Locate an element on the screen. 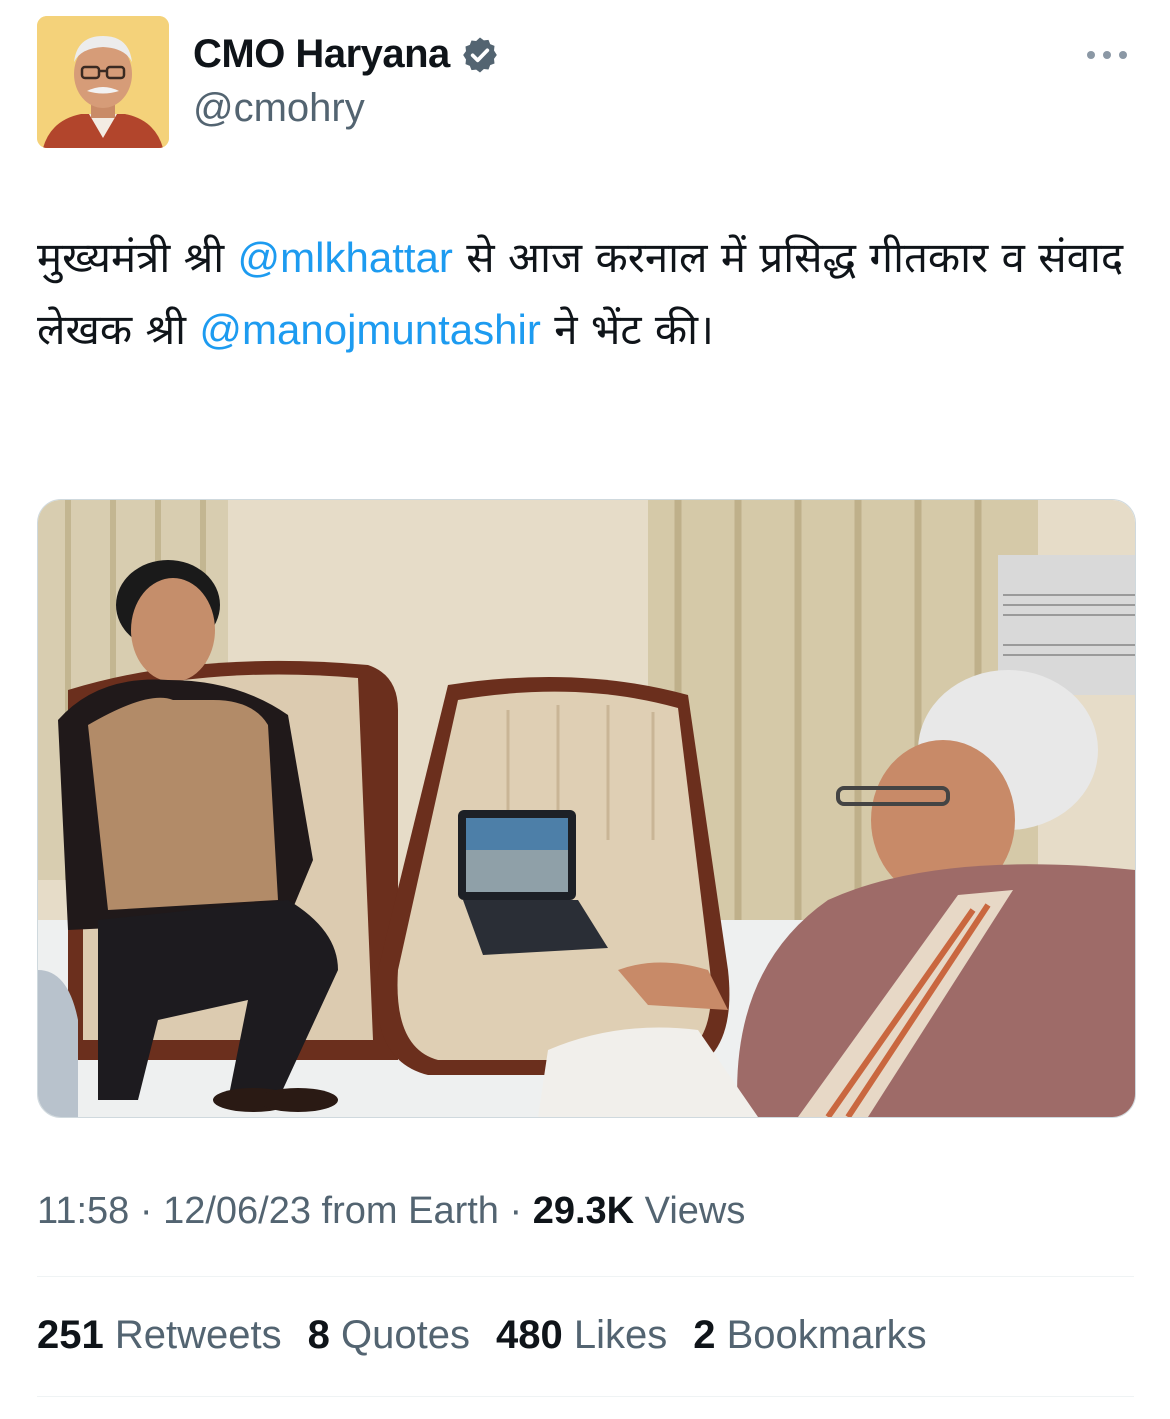 The height and width of the screenshot is (1419, 1170). author-name-row: CMO Haryana is located at coordinates (346, 54).